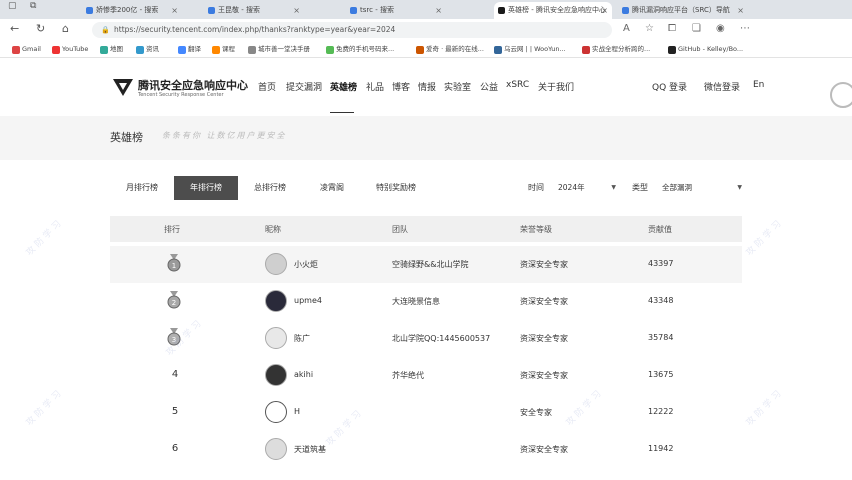 The width and height of the screenshot is (852, 480). Describe the element at coordinates (536, 229) in the screenshot. I see `col-level: 荣誉等级` at that location.